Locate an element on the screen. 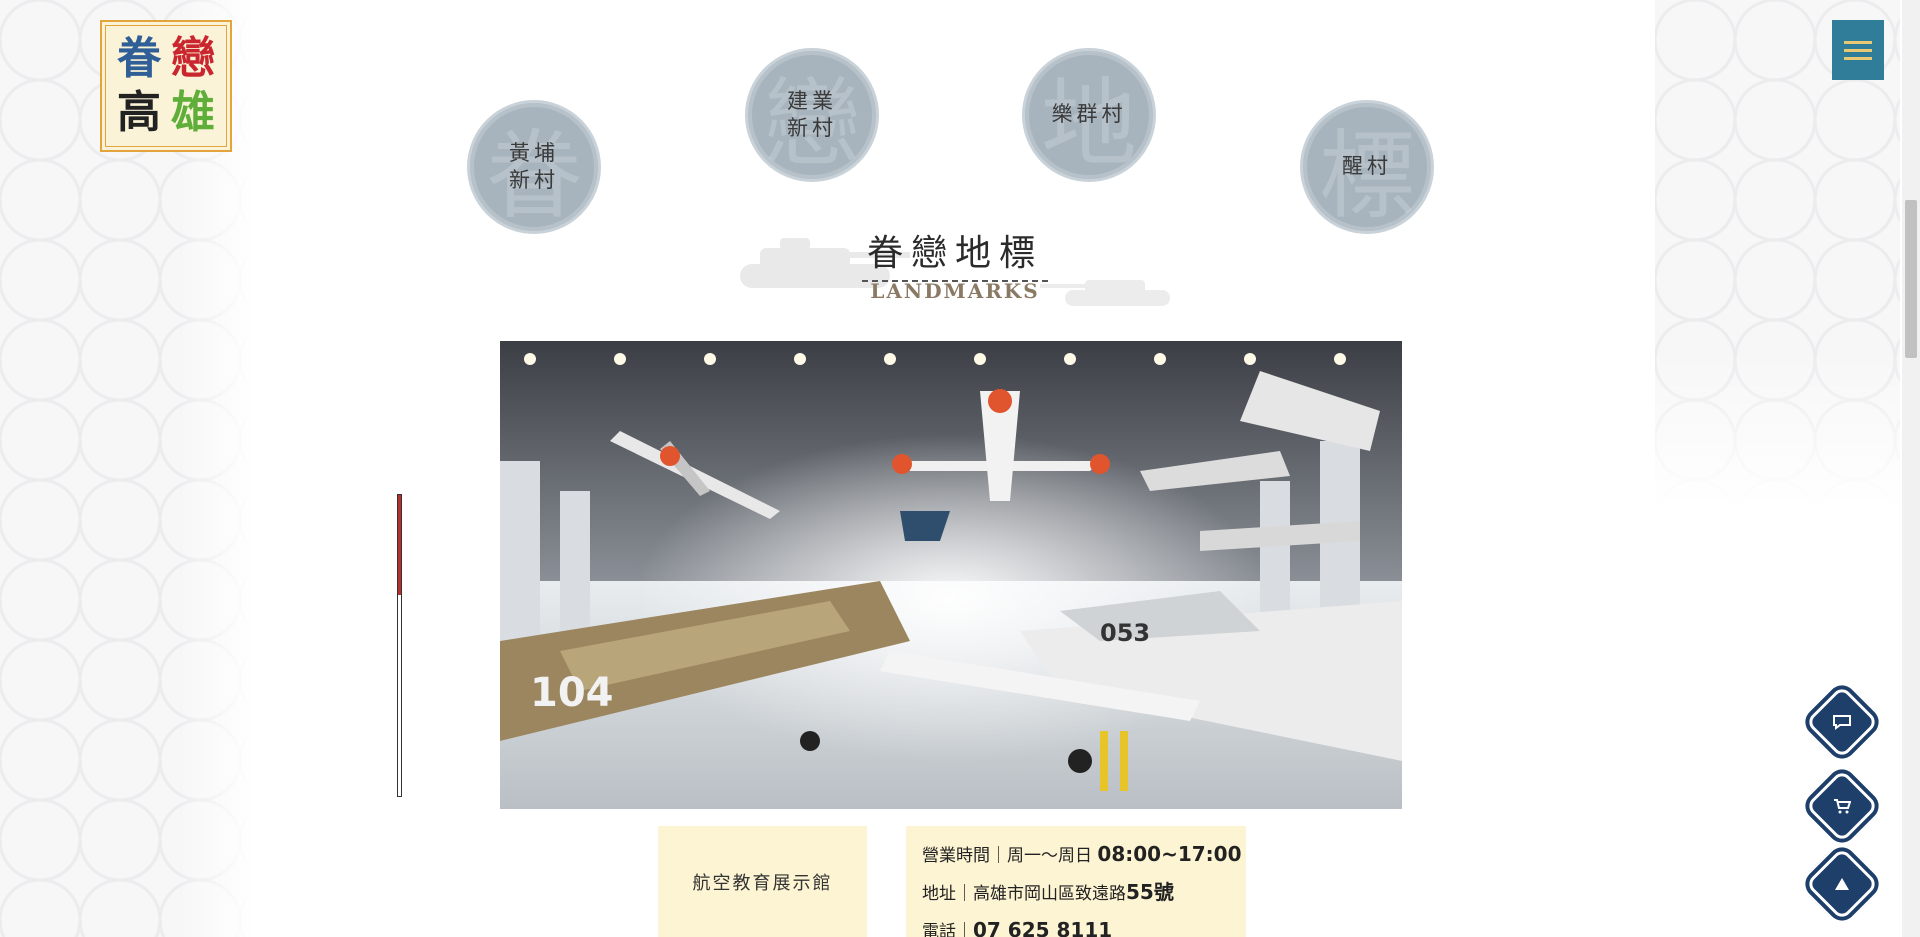  opening-hours: 營業時間｜周一～周日 08:00~17:00 is located at coordinates (1082, 854).